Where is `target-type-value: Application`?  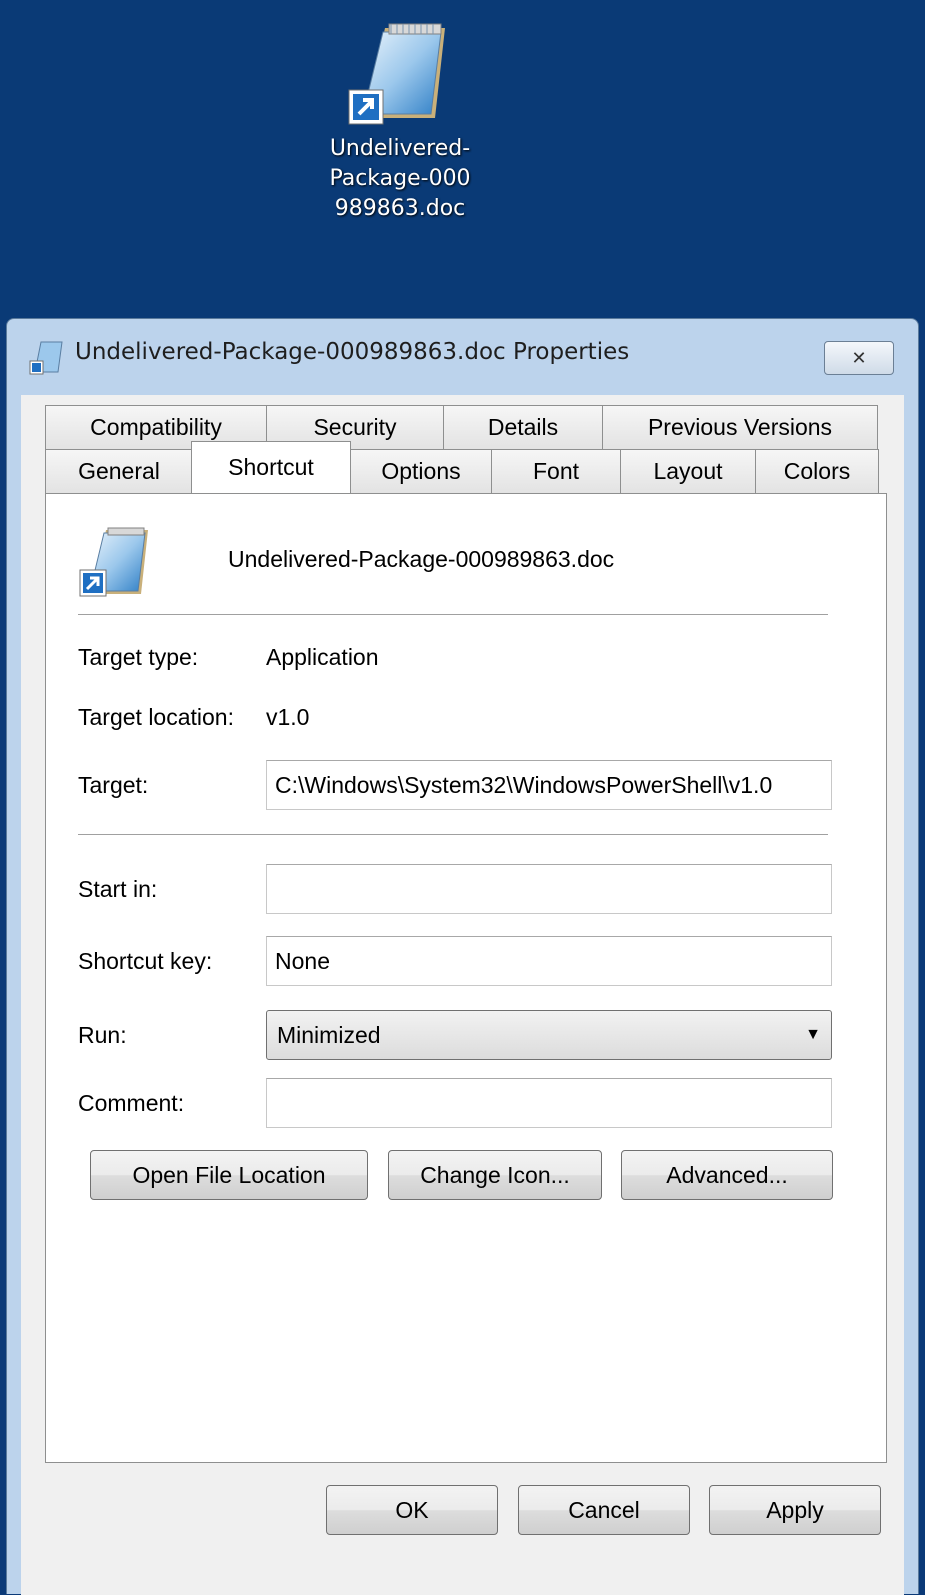
target-type-value: Application is located at coordinates (322, 657).